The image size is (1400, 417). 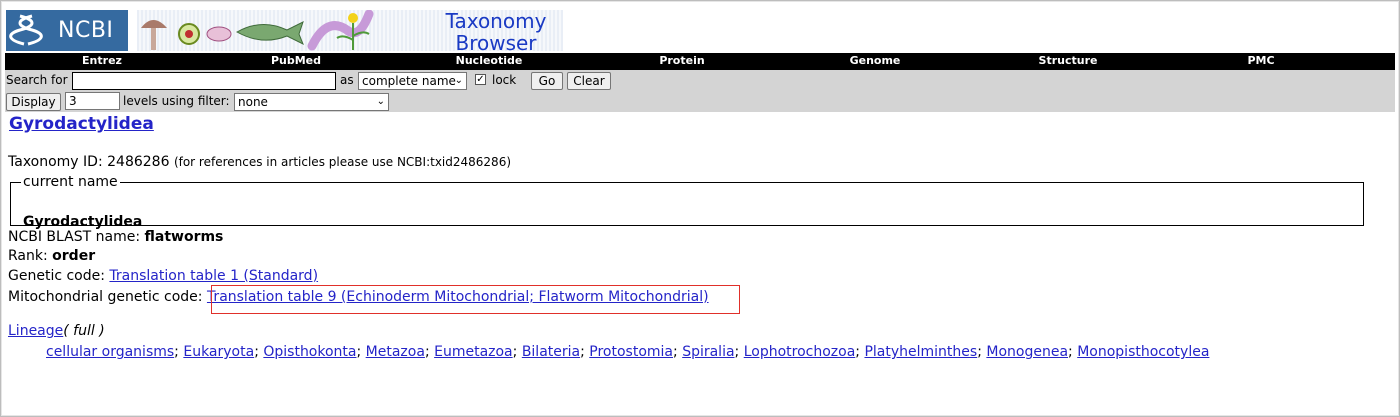 What do you see at coordinates (496, 21) in the screenshot?
I see `title-line-1: Taxonomy` at bounding box center [496, 21].